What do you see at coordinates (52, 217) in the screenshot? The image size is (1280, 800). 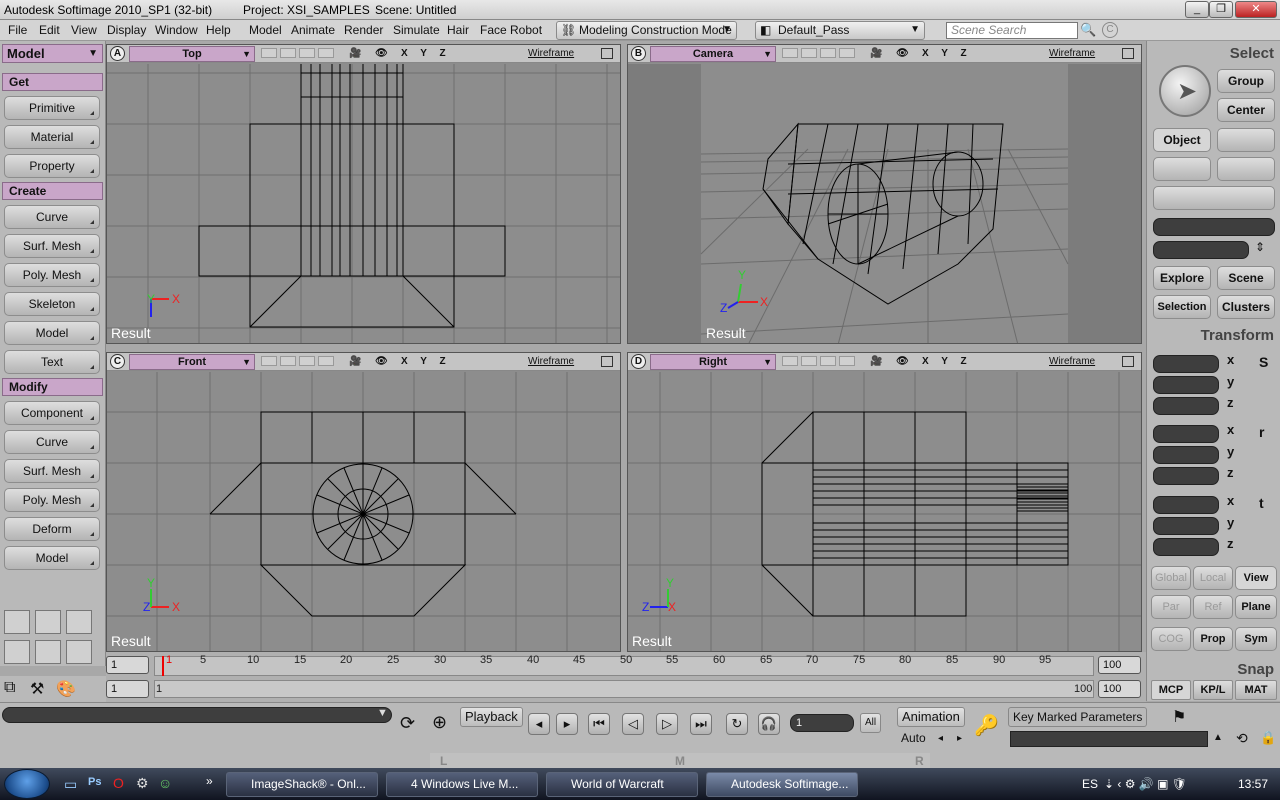 I see `create-curve-button: Curve` at bounding box center [52, 217].